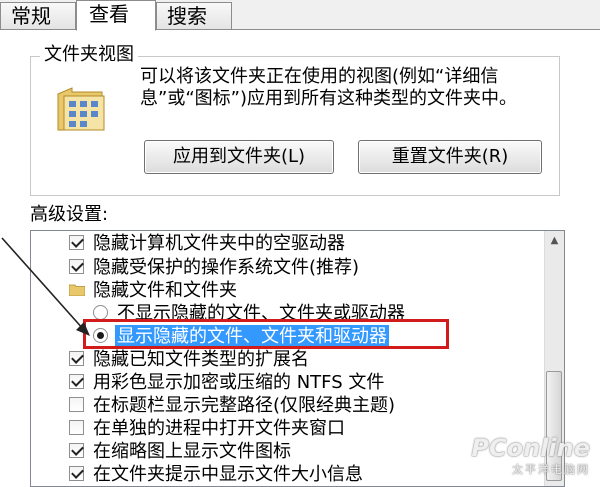 This screenshot has height=487, width=600. Describe the element at coordinates (450, 157) in the screenshot. I see `reset-folders-button: 重置文件夹(R)` at that location.